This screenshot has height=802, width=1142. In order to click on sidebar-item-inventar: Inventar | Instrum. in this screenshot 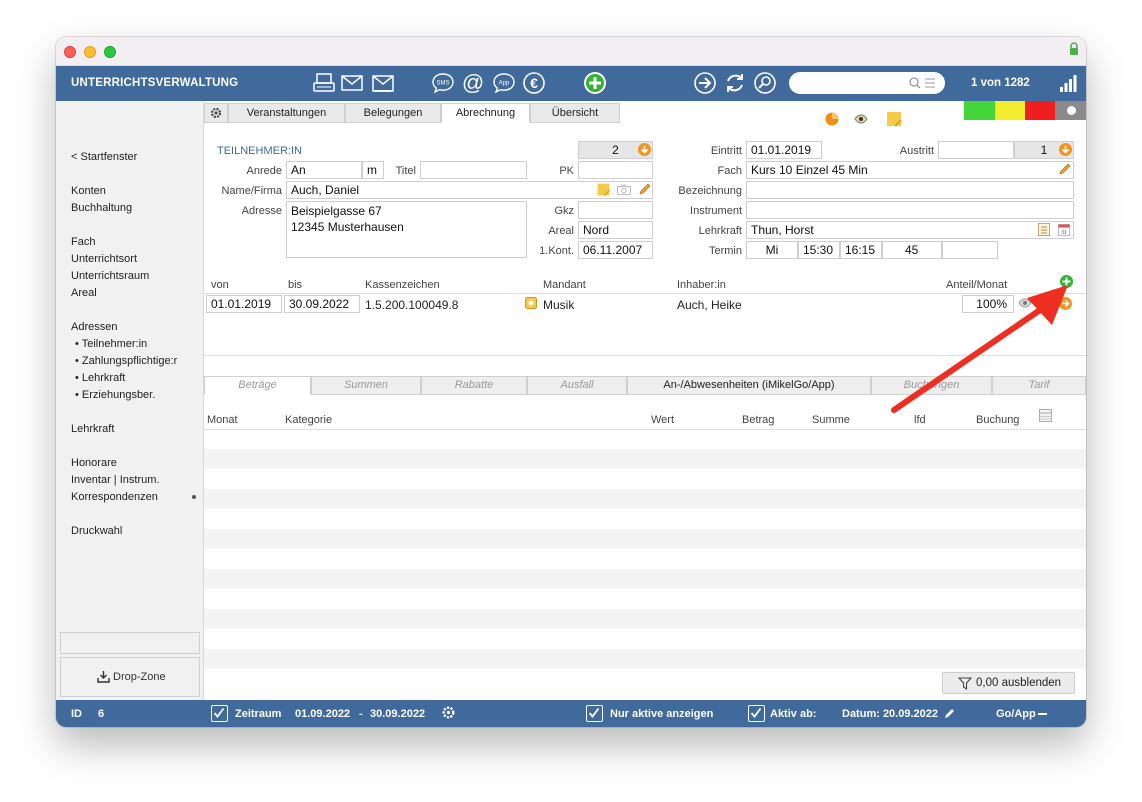, I will do `click(115, 480)`.